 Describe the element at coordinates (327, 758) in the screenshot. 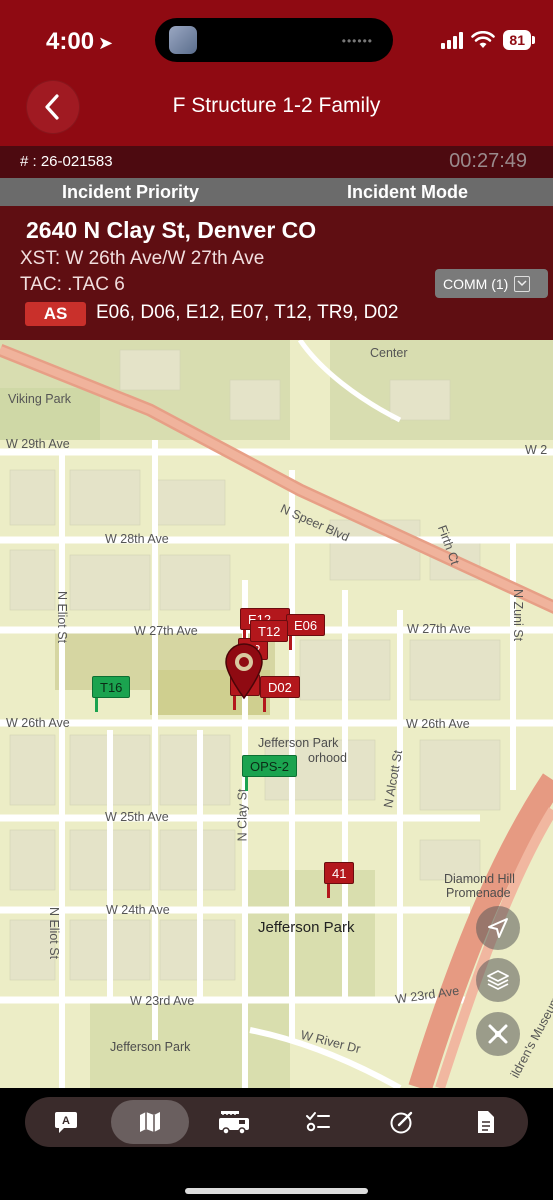

I see `map-label-neighborhood: orhood` at that location.